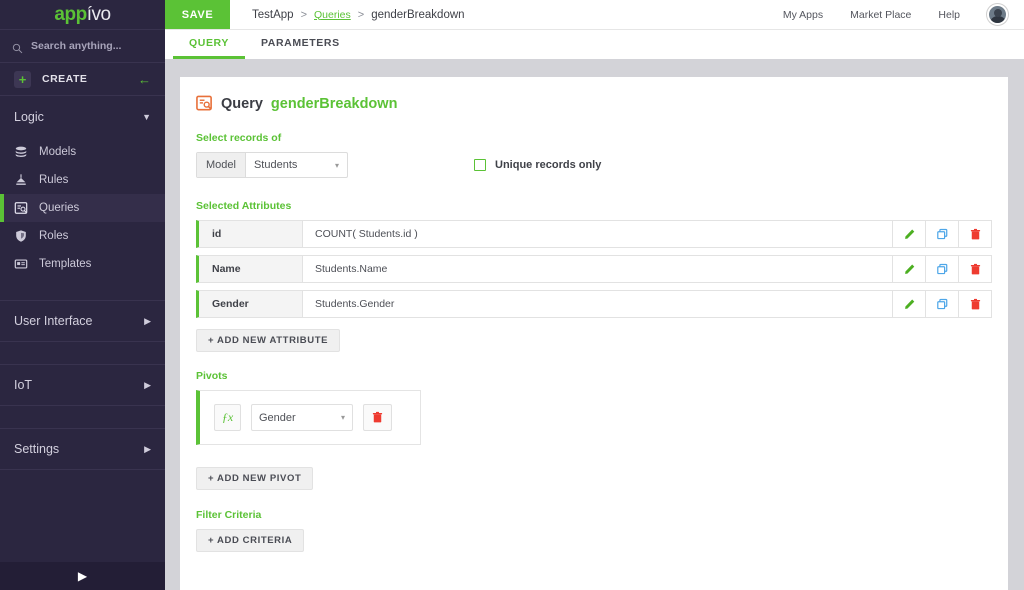 This screenshot has height=590, width=1024. What do you see at coordinates (300, 44) in the screenshot?
I see `tab-parameters: PARAMETERS` at bounding box center [300, 44].